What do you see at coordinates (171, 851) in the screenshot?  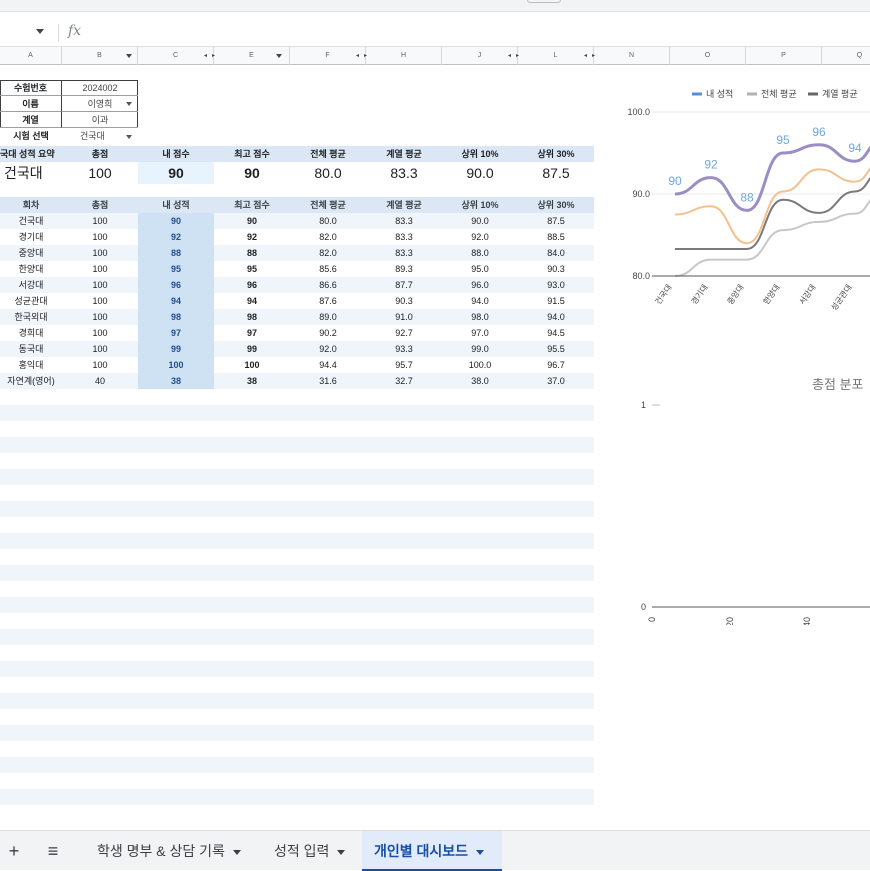 I see `tab-student-roster: 학생 명부 & 상담 기록` at bounding box center [171, 851].